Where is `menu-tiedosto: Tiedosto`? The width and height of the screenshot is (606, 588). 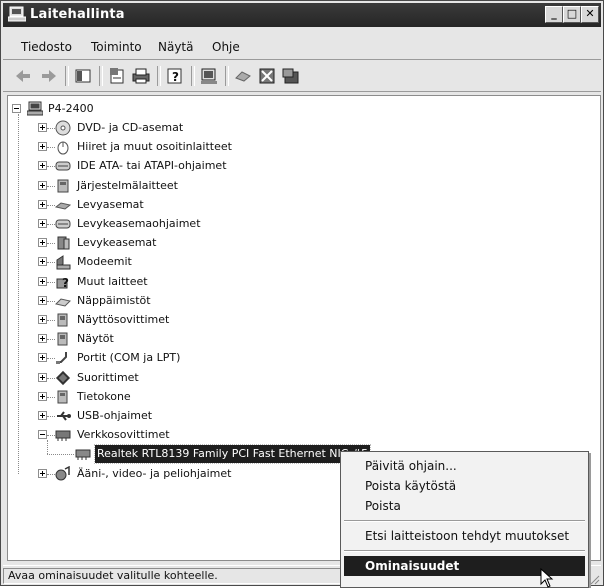
menu-tiedosto: Tiedosto is located at coordinates (46, 47).